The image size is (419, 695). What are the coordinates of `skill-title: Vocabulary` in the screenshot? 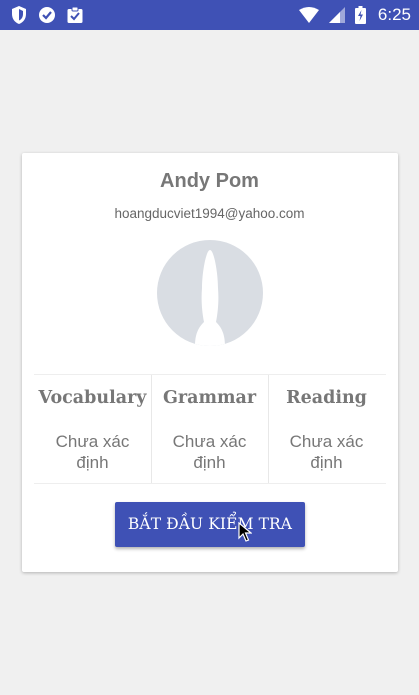 It's located at (92, 398).